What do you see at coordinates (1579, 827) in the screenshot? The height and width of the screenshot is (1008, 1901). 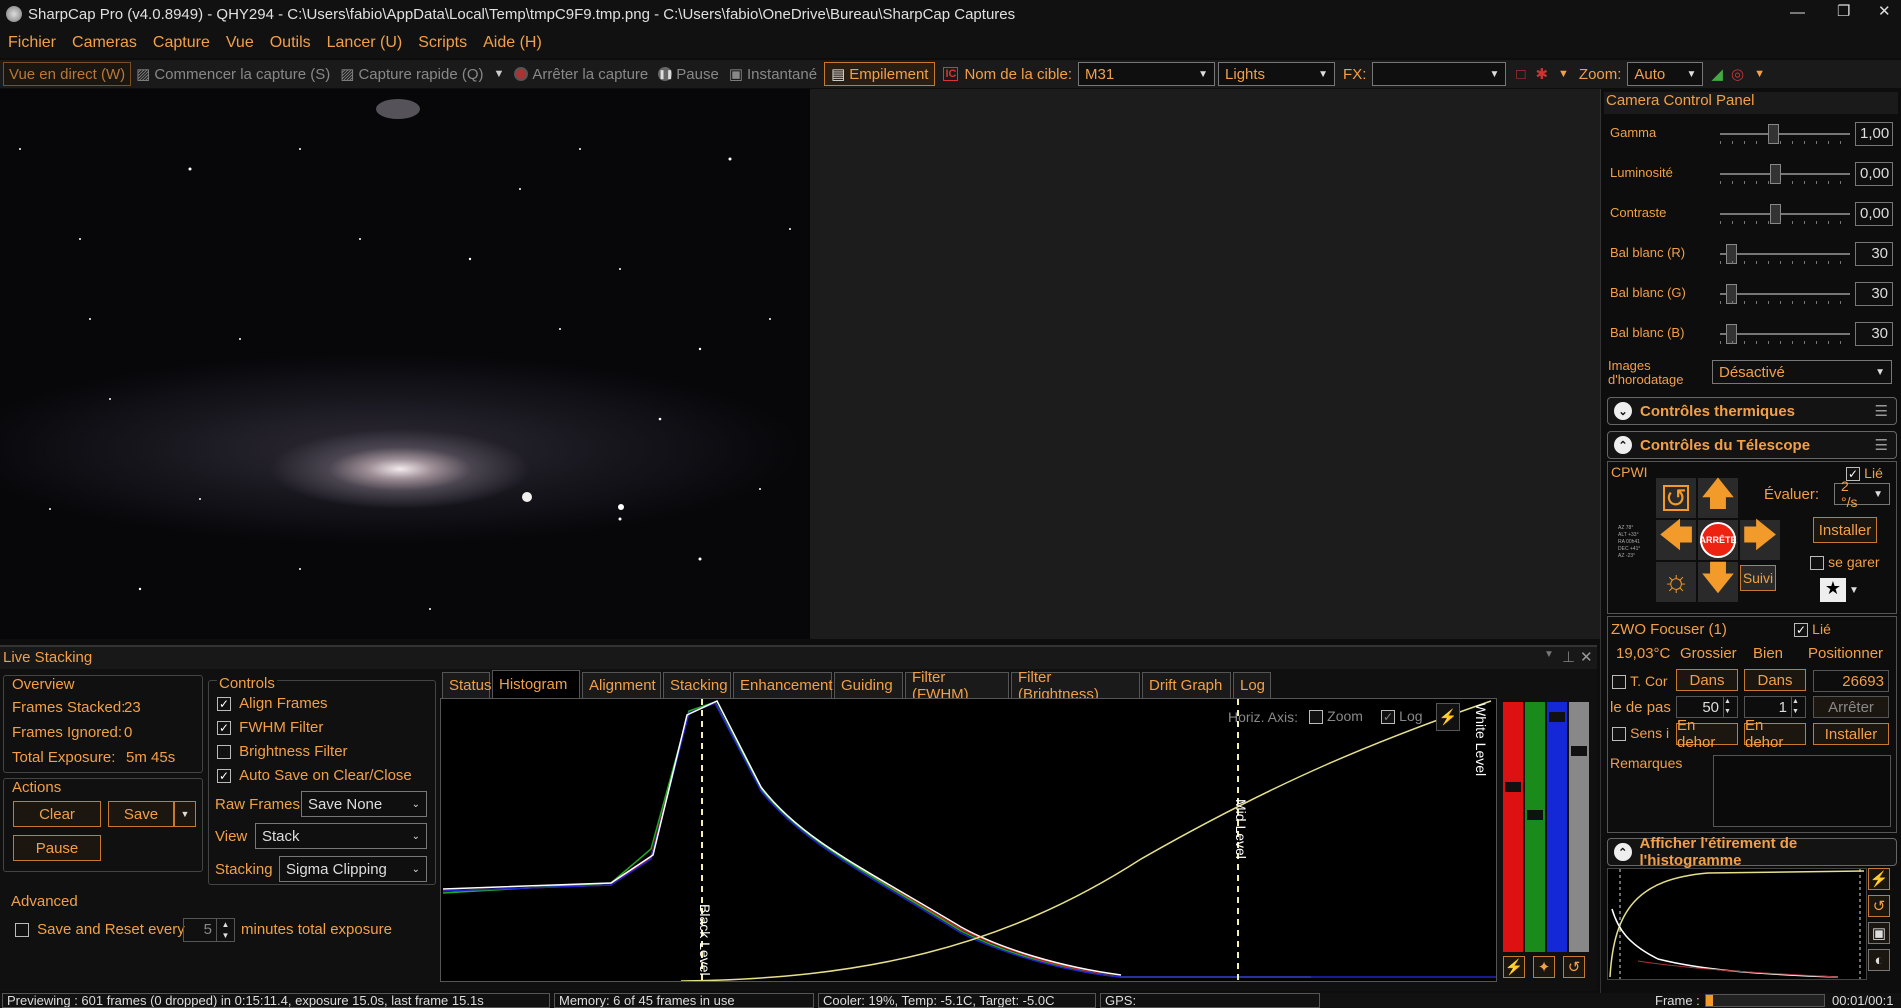 I see `luminance-channel-slider` at bounding box center [1579, 827].